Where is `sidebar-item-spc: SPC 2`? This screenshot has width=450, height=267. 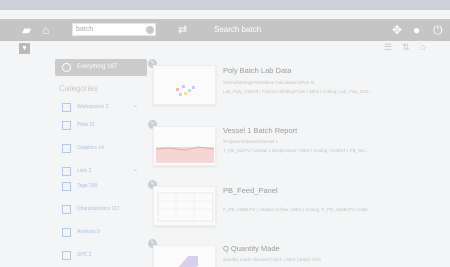 sidebar-item-spc: SPC 2 is located at coordinates (76, 255).